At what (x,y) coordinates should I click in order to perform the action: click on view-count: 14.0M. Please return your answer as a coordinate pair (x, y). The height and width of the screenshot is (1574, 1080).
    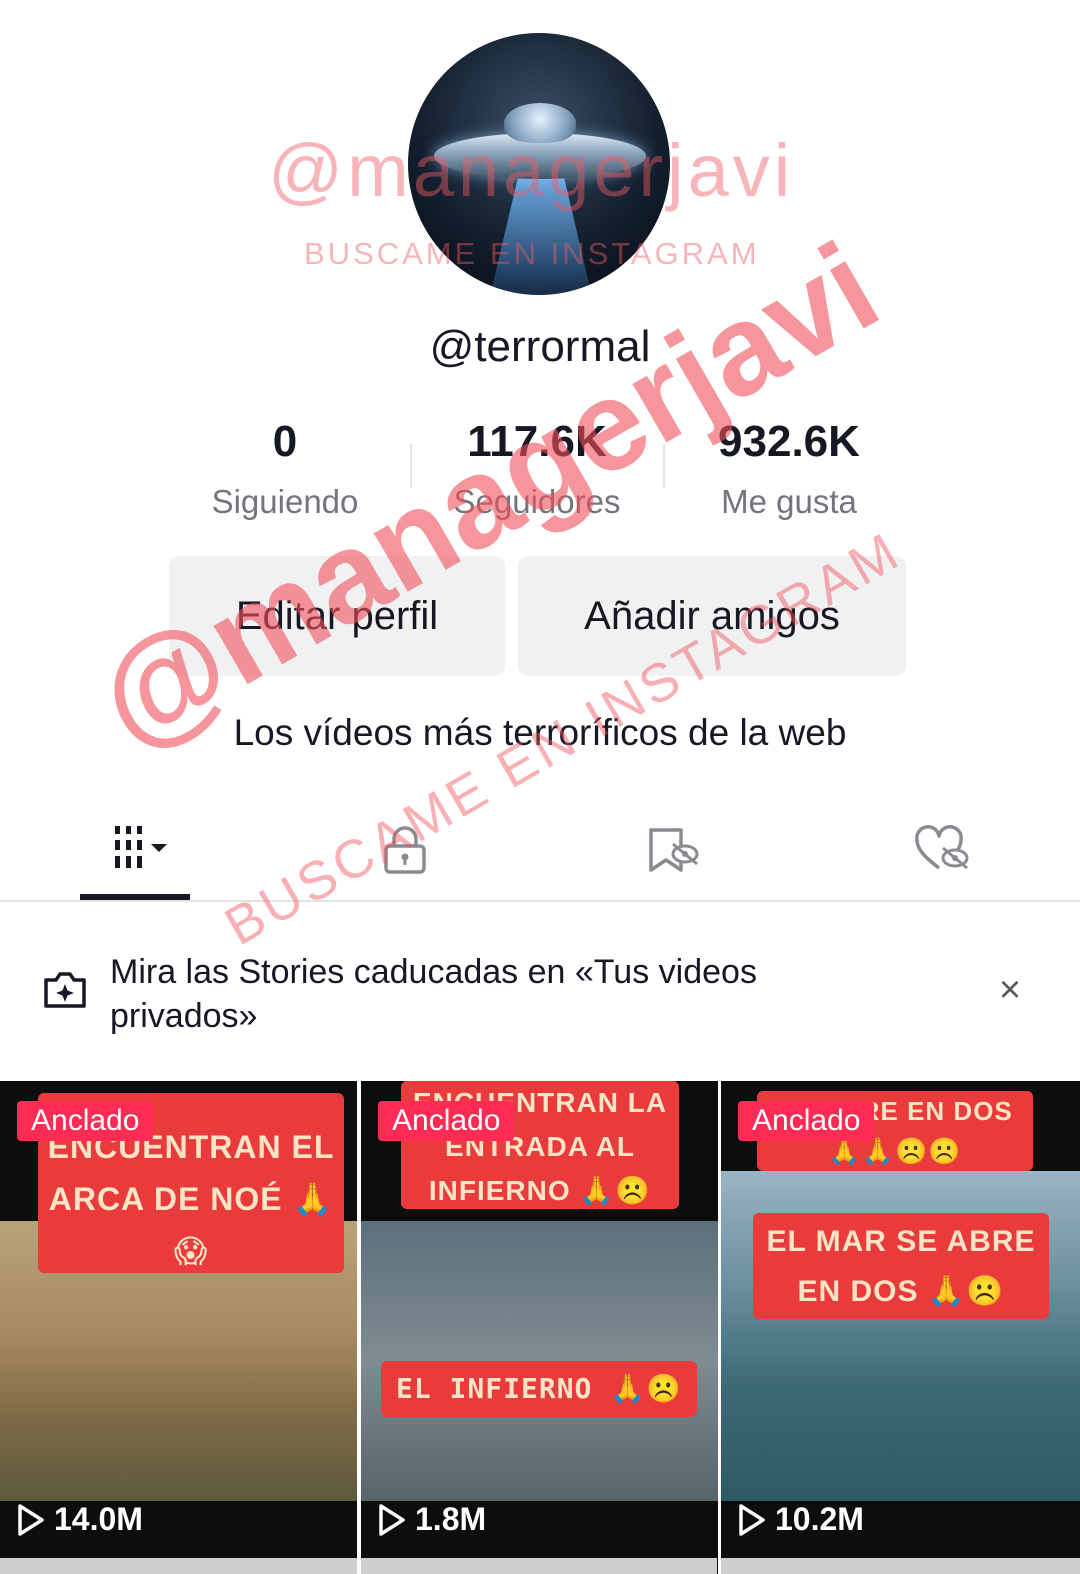
    Looking at the image, I should click on (79, 1519).